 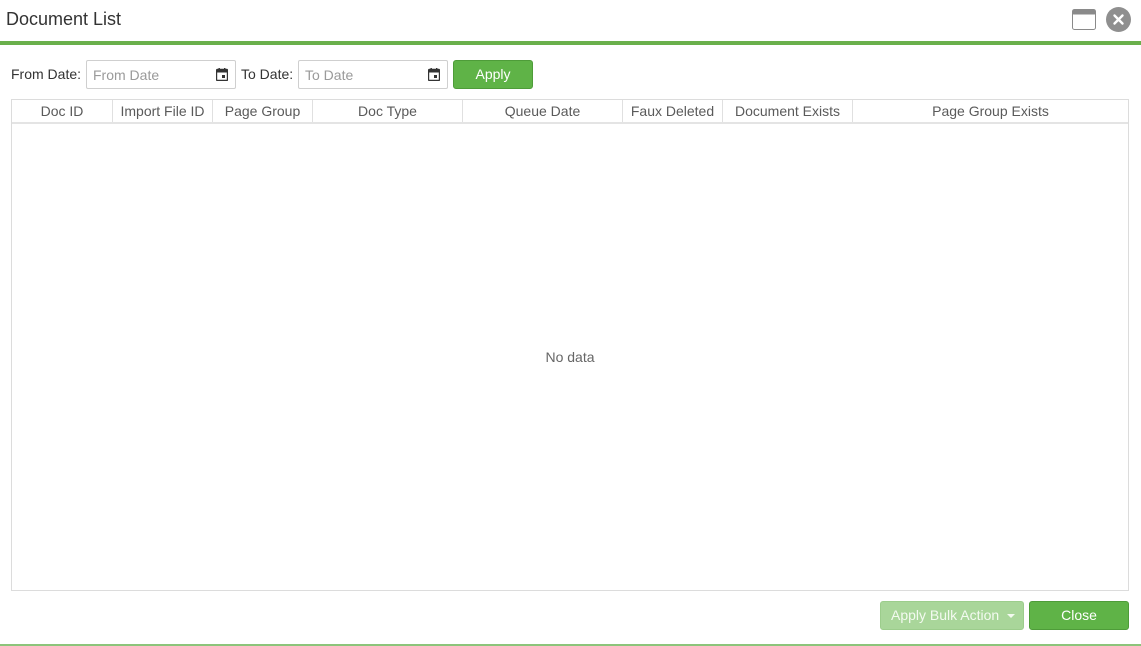 I want to click on from-date-picker, so click(x=161, y=74).